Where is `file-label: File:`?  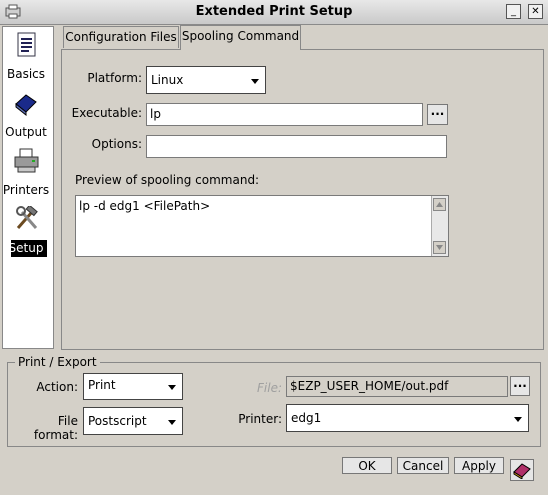
file-label: File: is located at coordinates (269, 388).